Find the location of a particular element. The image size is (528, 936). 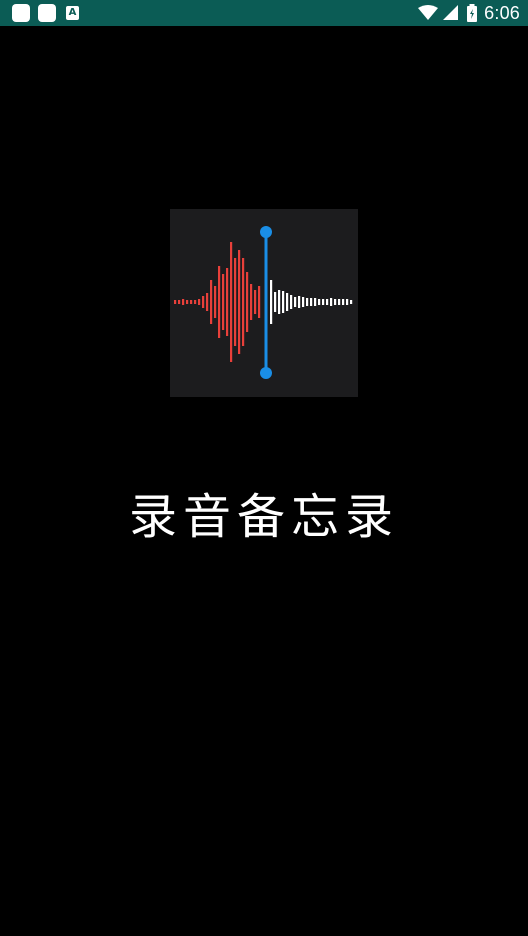

status-bar-right: 6:06 is located at coordinates (469, 13).